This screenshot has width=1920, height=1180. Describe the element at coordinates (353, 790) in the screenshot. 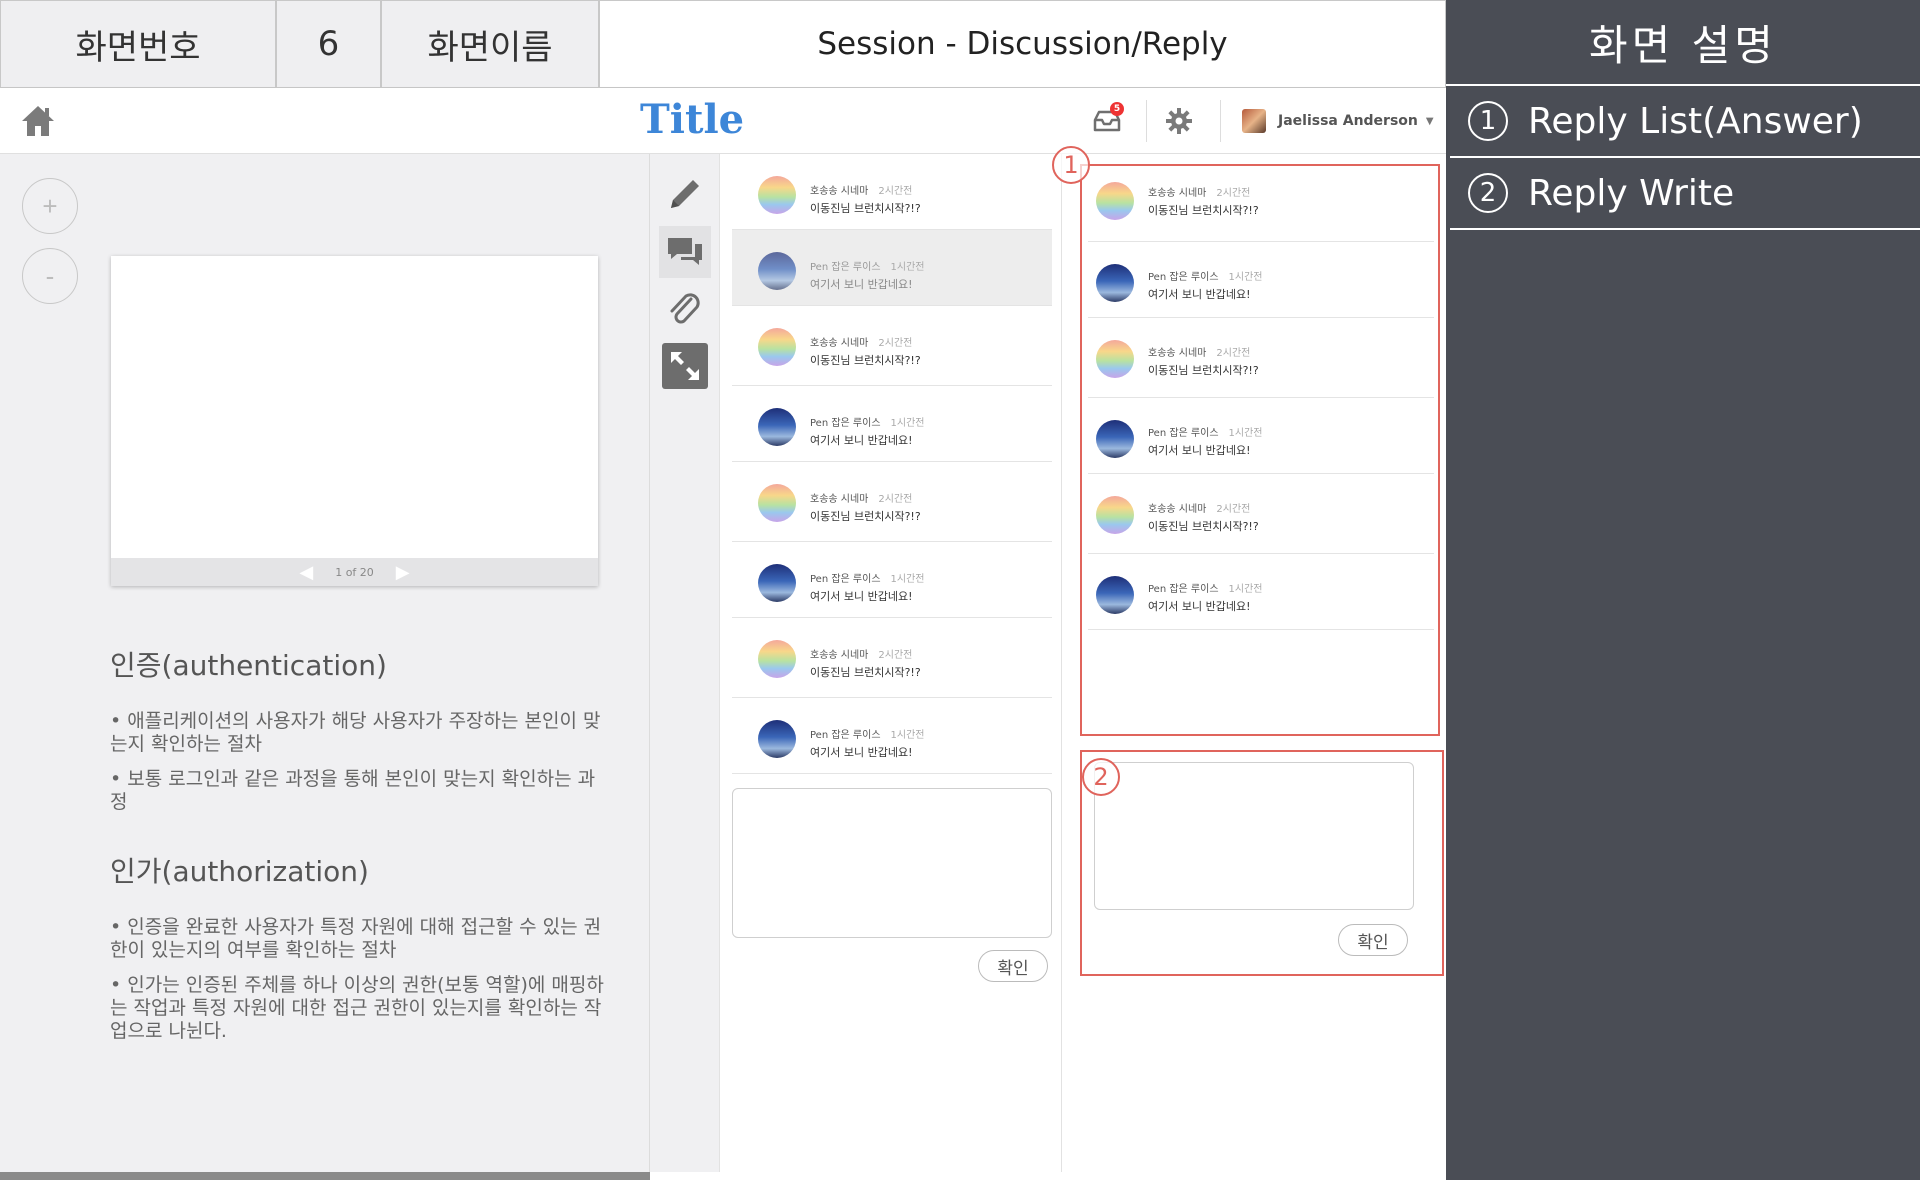

I see `section-paragraph: • 보통 로그인과 같은 과정을 통해 본인이 맞는지 확인하는 과정` at that location.